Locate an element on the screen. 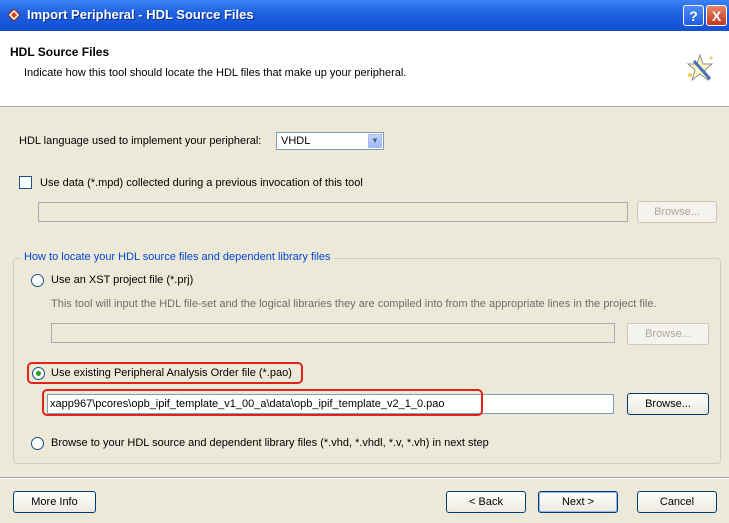 Image resolution: width=729 pixels, height=523 pixels. title-bar: Import Peripheral - HDL Source Files ? X is located at coordinates (364, 15).